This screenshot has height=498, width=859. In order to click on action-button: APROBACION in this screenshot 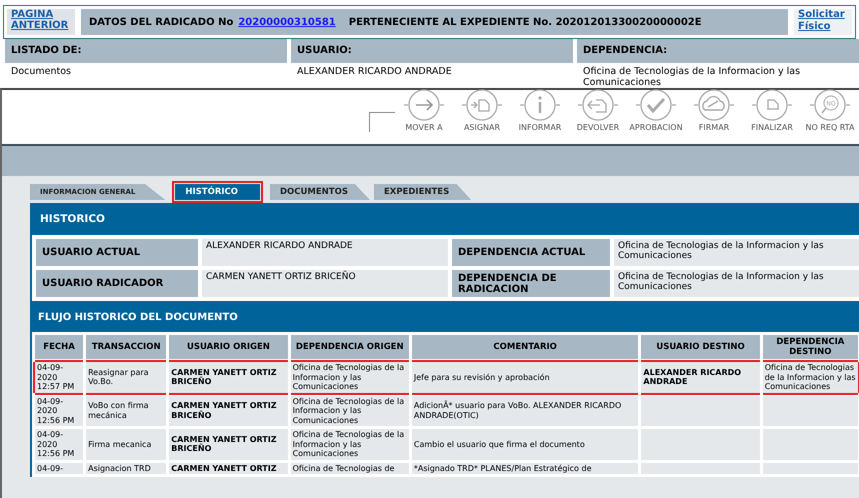, I will do `click(656, 110)`.